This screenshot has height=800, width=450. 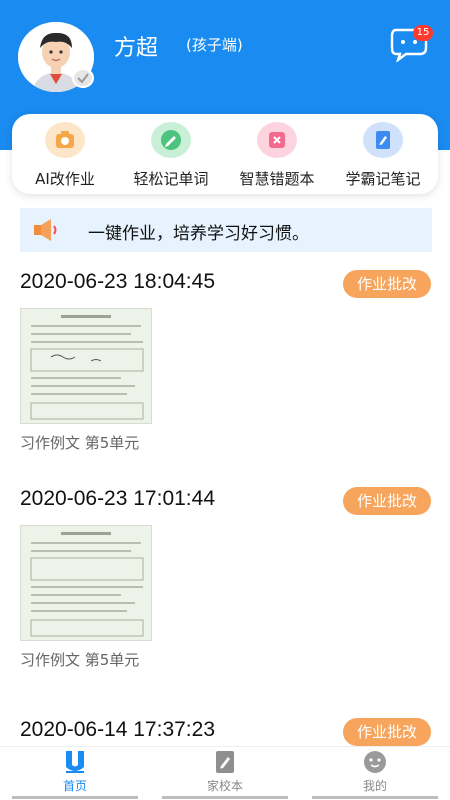 I want to click on bottom-tab-bar: 首页 家校本 我的, so click(x=225, y=773).